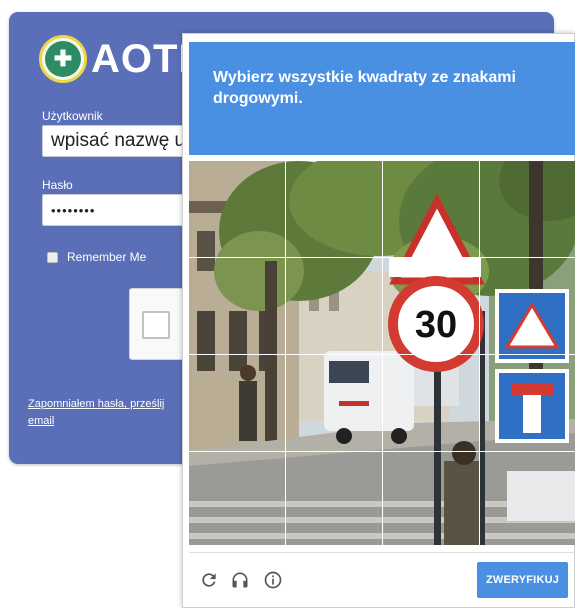  What do you see at coordinates (300, 98) in the screenshot?
I see `instruction-suffix: .` at bounding box center [300, 98].